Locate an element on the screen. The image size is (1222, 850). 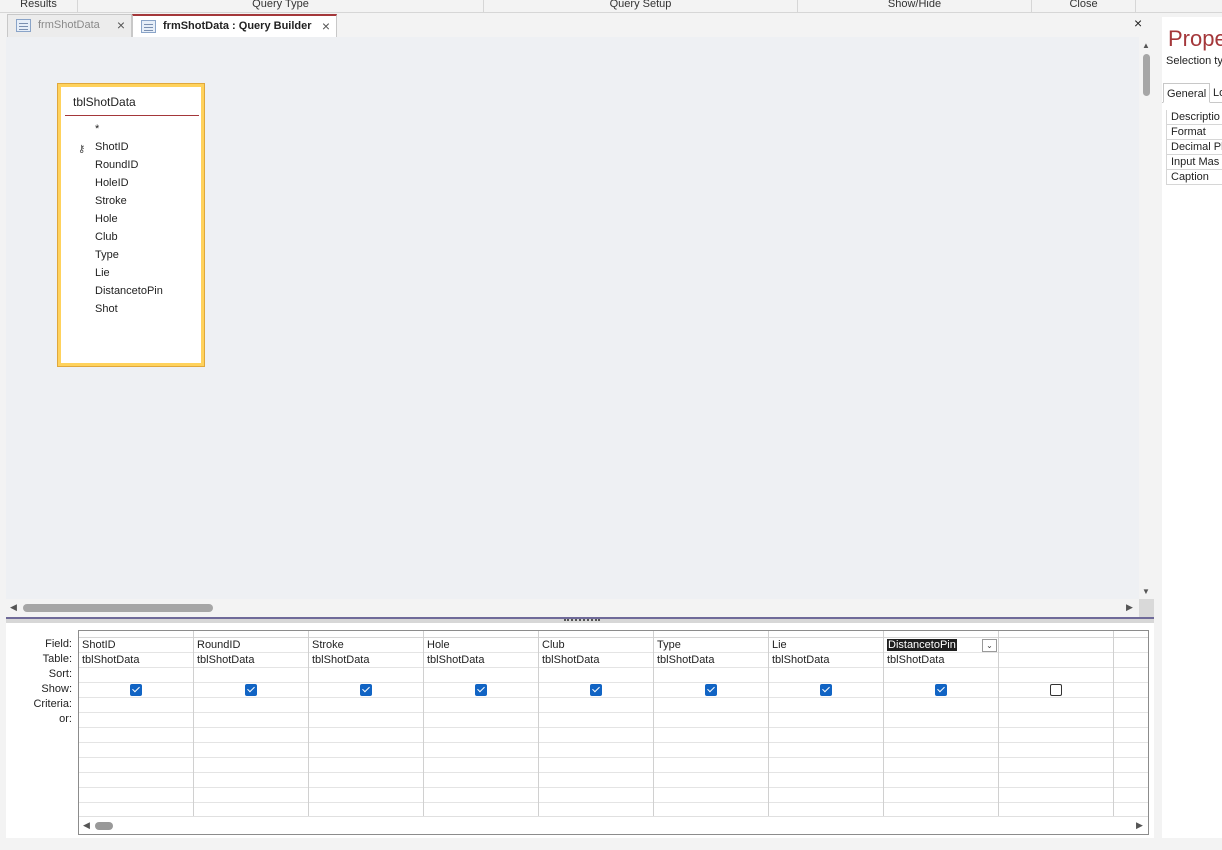
grid-column: Lie tblShotData is located at coordinates (826, 724).